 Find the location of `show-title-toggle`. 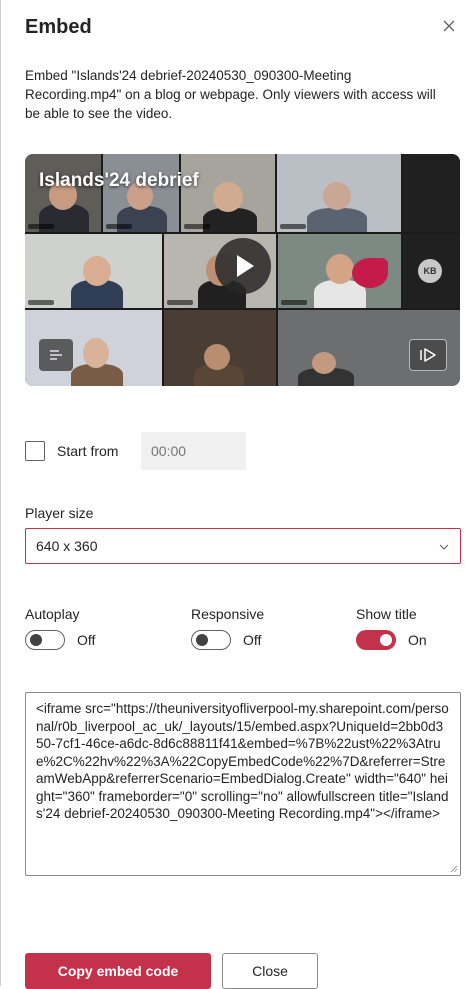

show-title-toggle is located at coordinates (376, 640).